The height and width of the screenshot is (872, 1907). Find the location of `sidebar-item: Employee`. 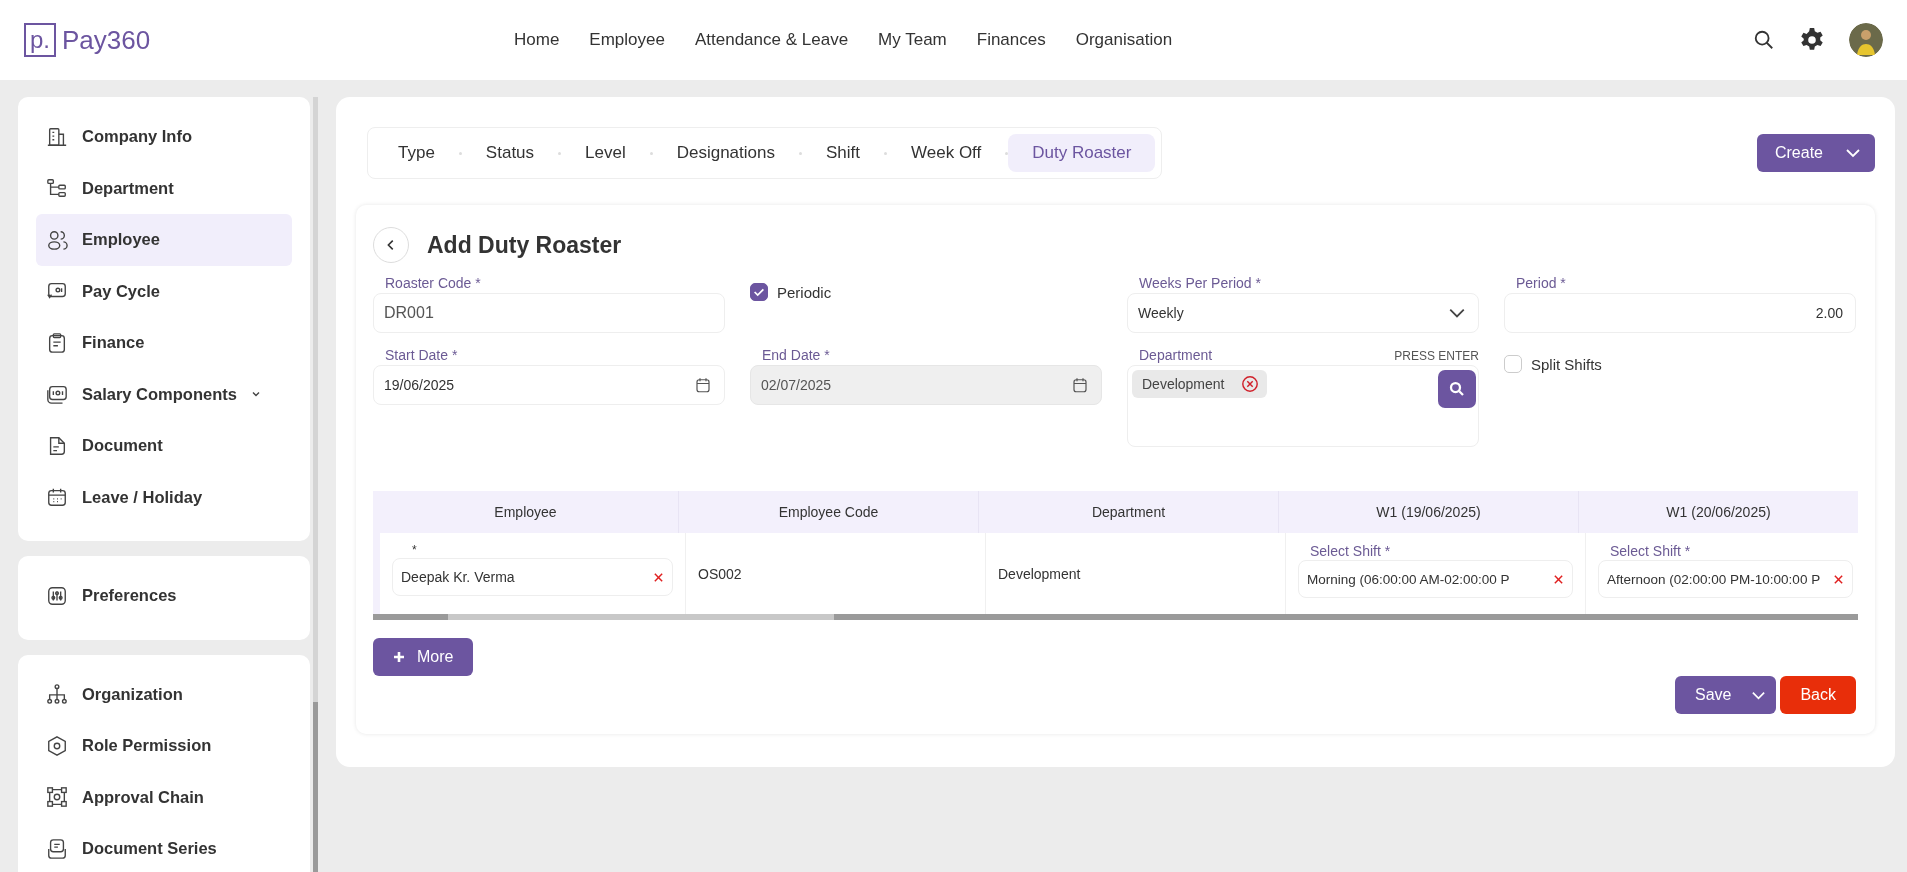

sidebar-item: Employee is located at coordinates (164, 240).